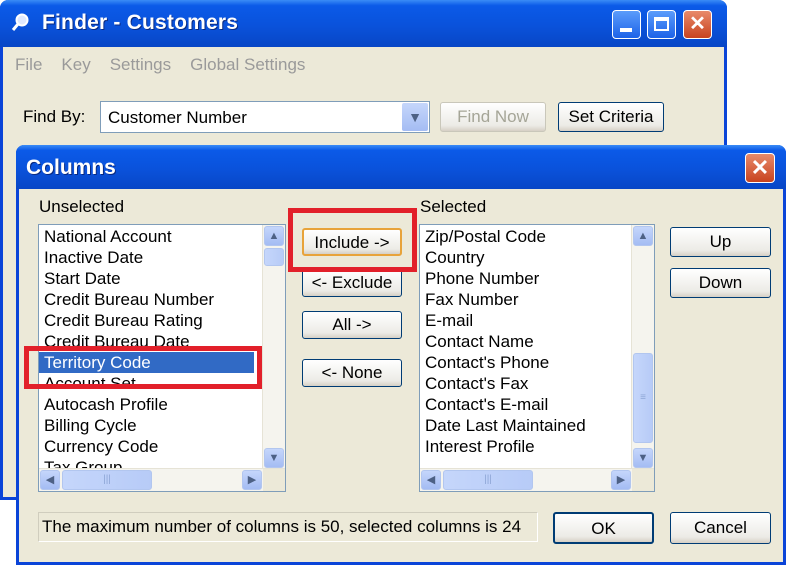 This screenshot has width=792, height=570. What do you see at coordinates (363, 65) in the screenshot?
I see `finder-menu-bar: File Key Settings Global Settings` at bounding box center [363, 65].